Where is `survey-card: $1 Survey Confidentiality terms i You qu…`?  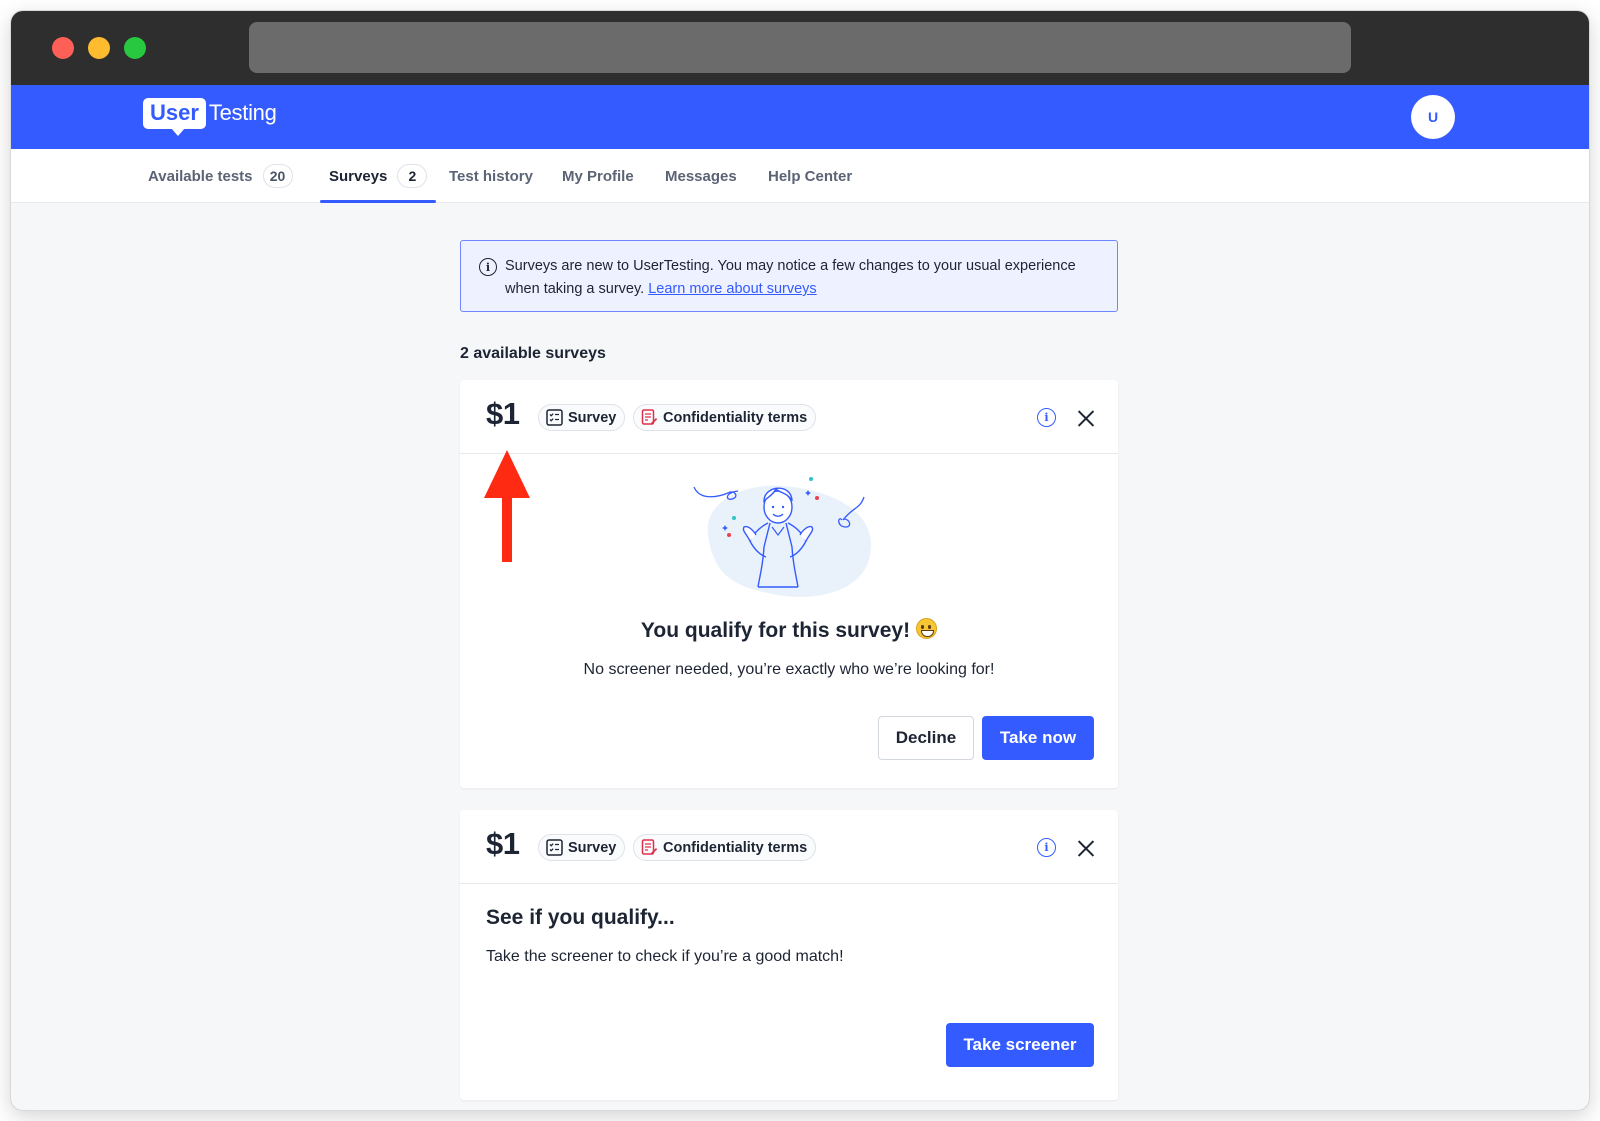
survey-card: $1 Survey Confidentiality terms i You qu… is located at coordinates (789, 584).